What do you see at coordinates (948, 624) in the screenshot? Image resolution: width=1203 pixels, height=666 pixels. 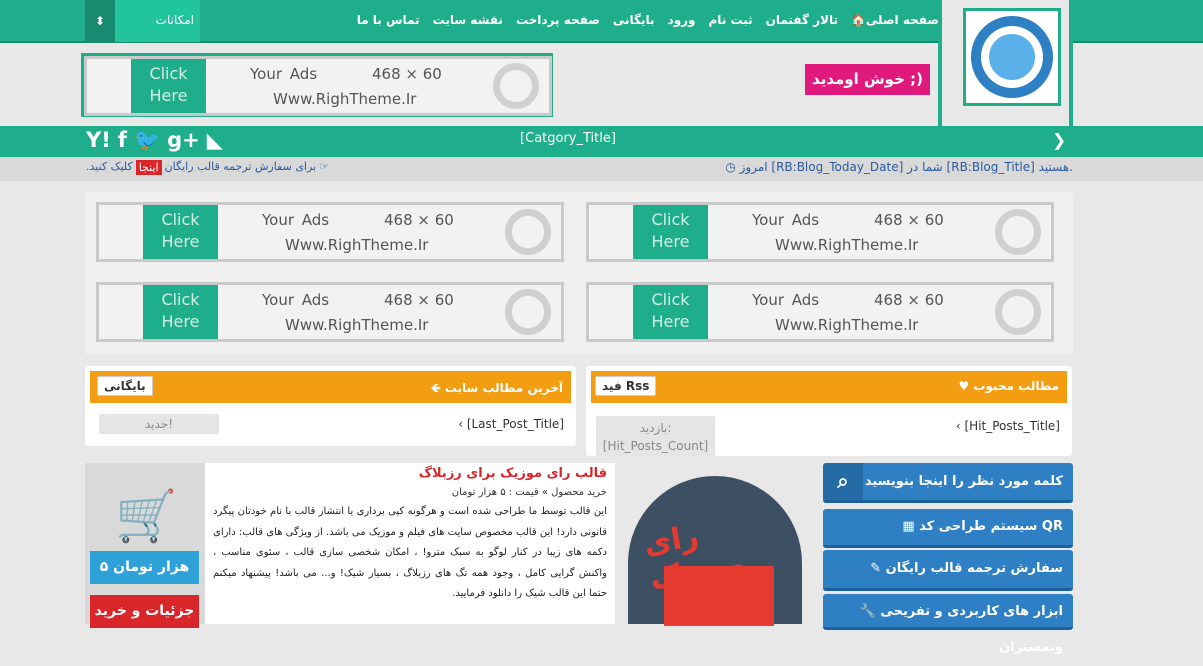 I see `sidebar-item-tools: 🔧 ابزار های کاربردی و تفریحی وبمستران` at bounding box center [948, 624].